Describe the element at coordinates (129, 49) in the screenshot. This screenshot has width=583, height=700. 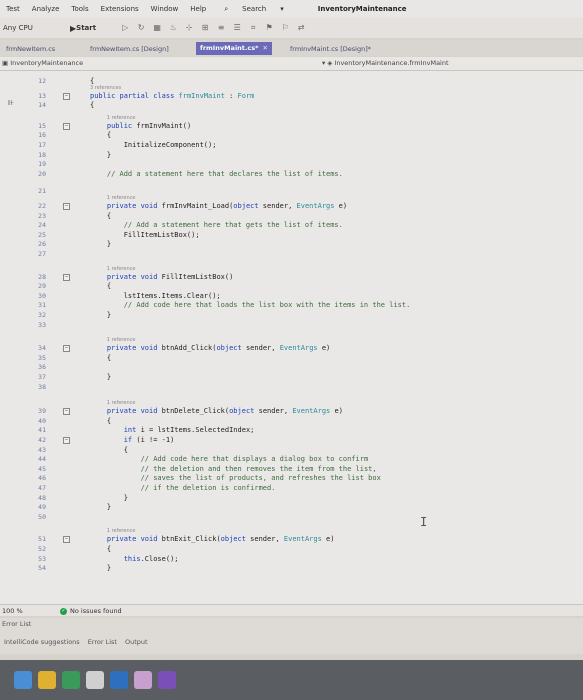
I see `tab-frmnewitem-design: frmNewItem.cs [Design]` at that location.